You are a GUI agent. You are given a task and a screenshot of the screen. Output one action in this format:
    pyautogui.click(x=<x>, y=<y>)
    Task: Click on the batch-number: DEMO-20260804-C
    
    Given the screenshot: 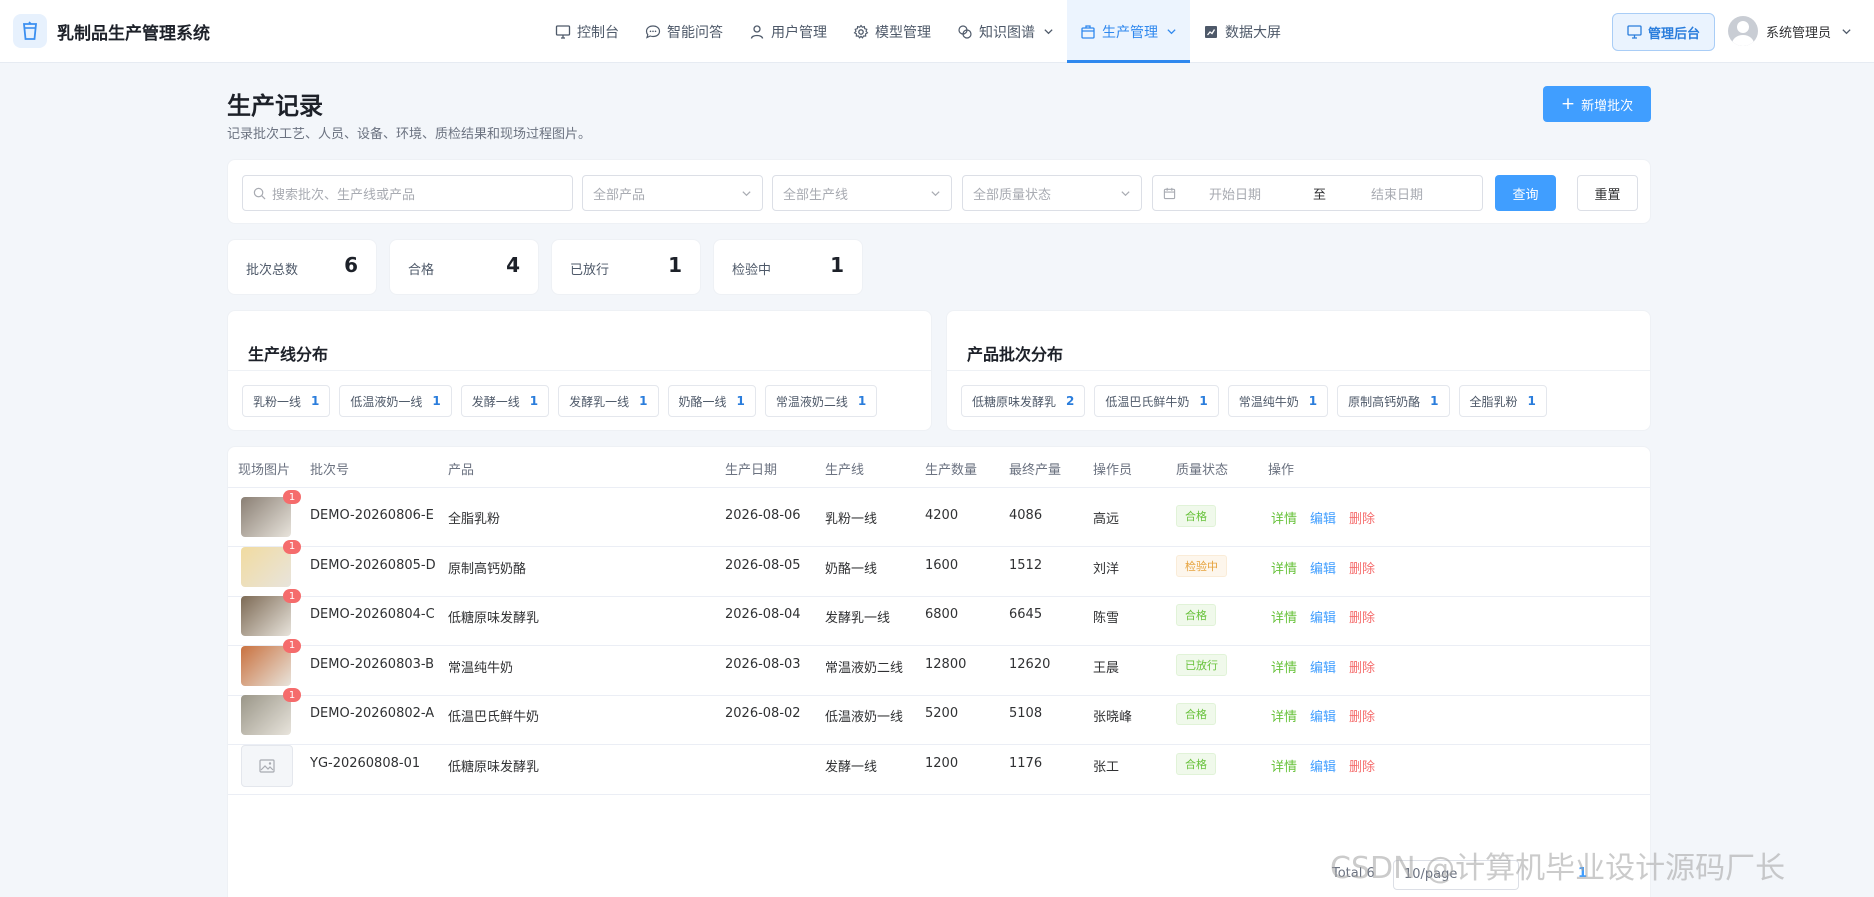 What is the action you would take?
    pyautogui.click(x=372, y=614)
    